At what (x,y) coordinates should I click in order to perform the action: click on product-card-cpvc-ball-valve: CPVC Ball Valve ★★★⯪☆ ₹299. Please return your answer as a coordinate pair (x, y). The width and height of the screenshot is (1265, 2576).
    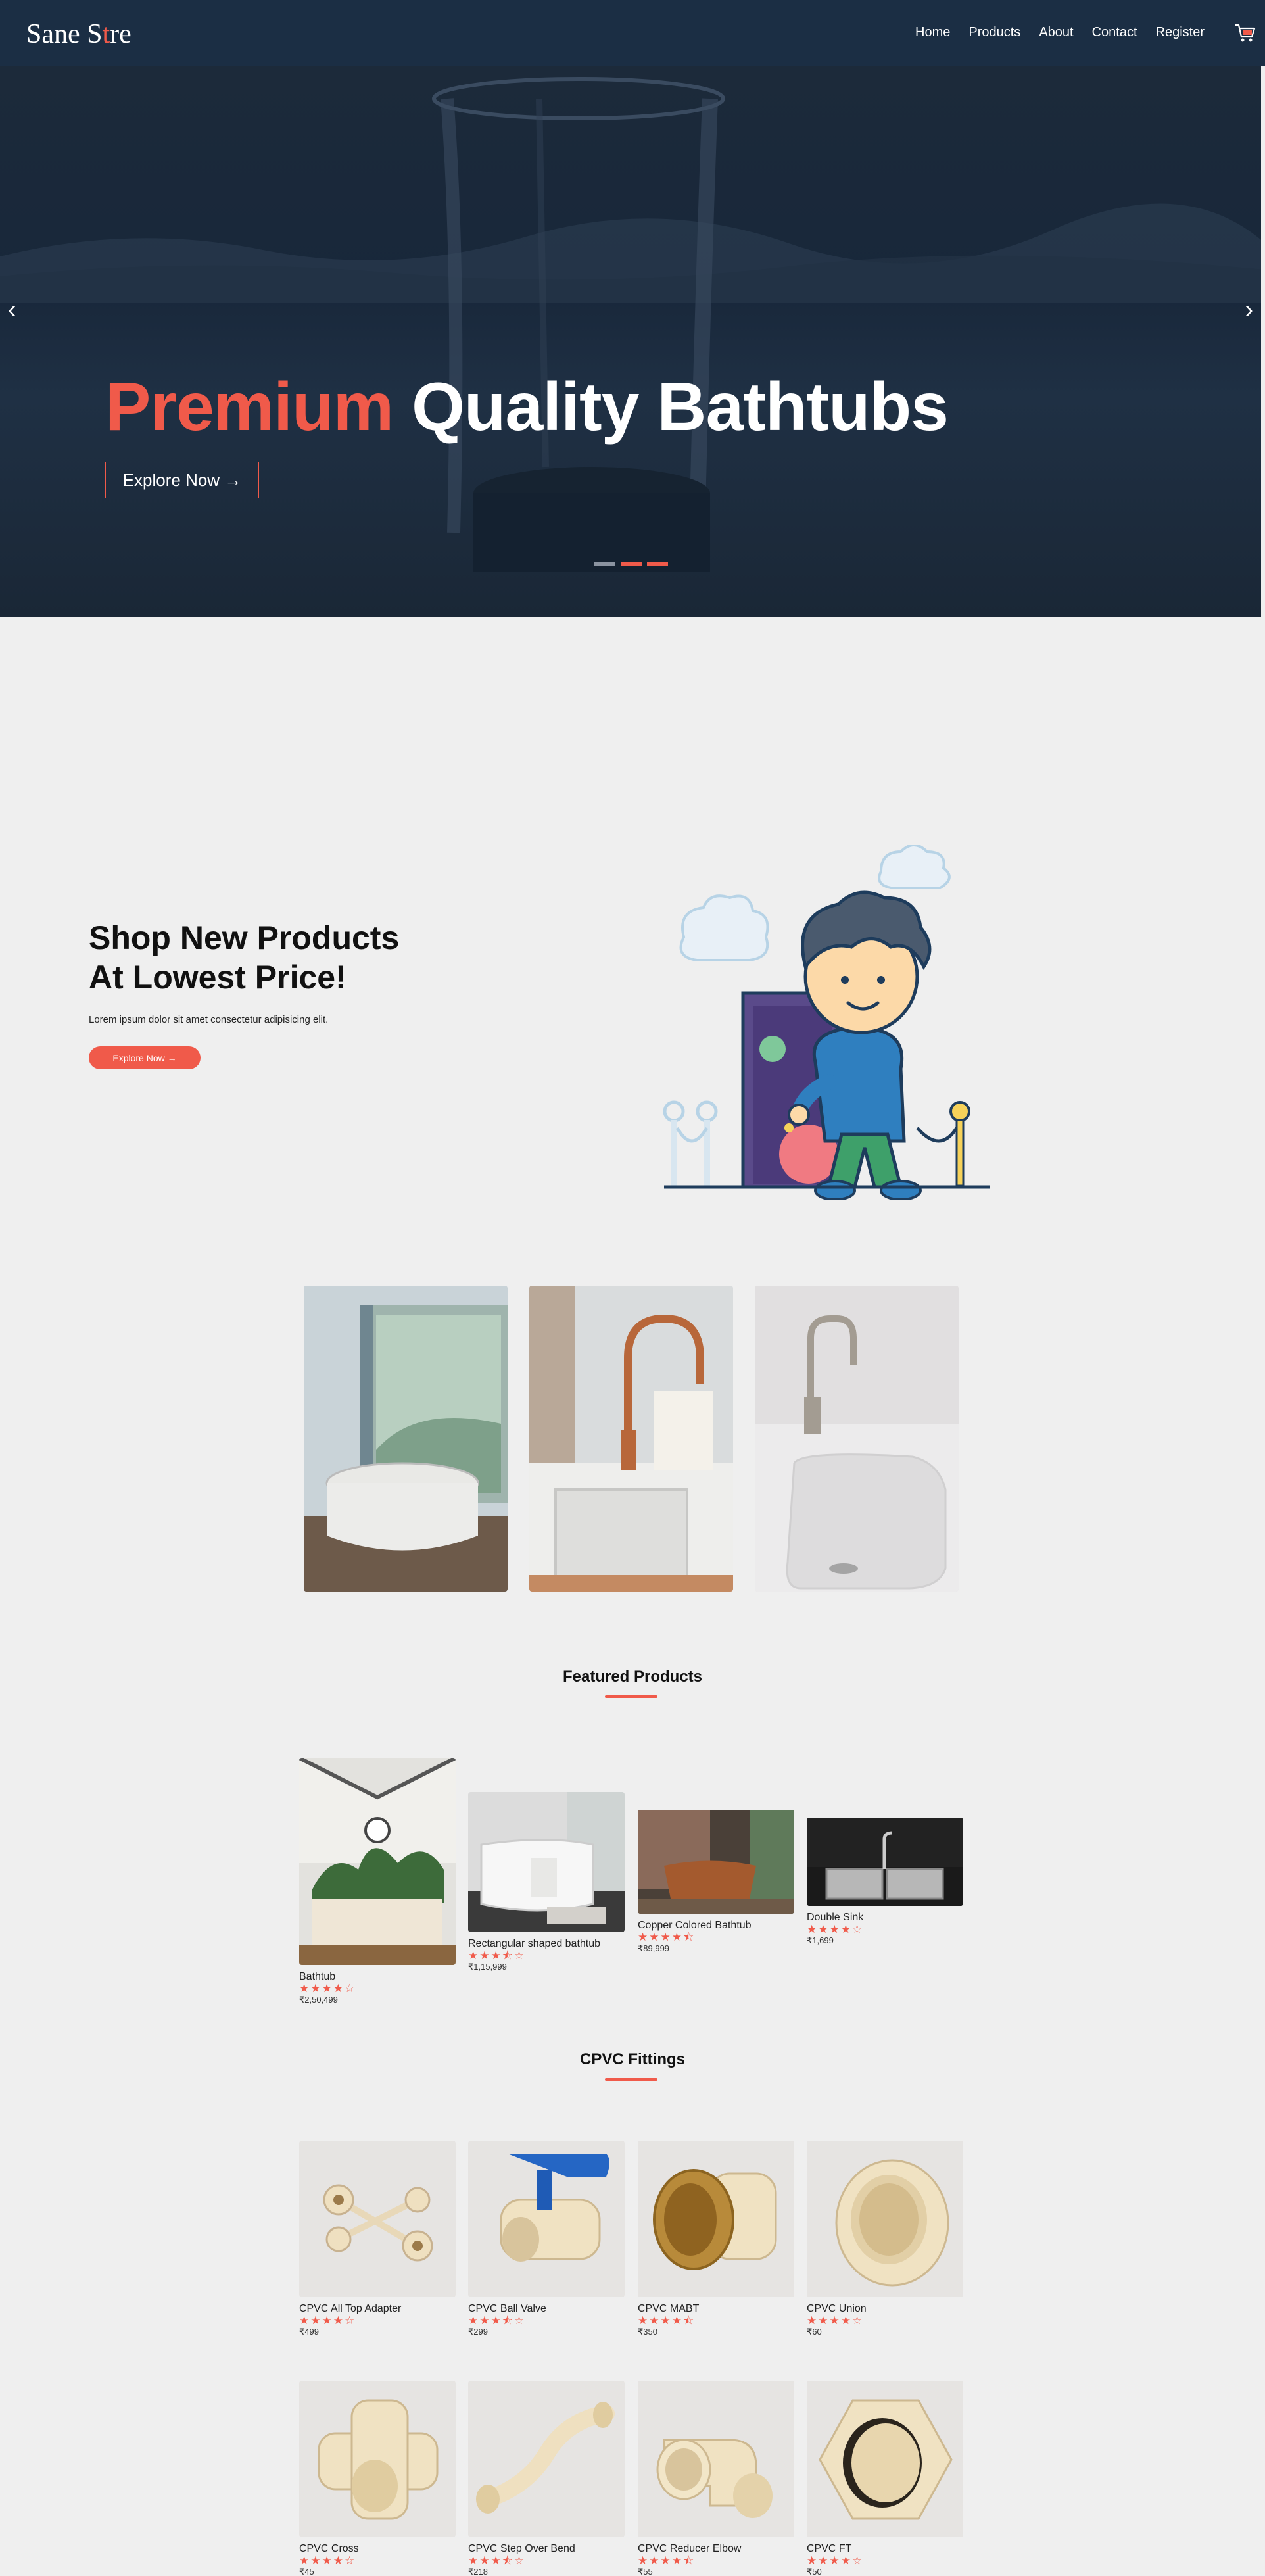
    Looking at the image, I should click on (547, 2239).